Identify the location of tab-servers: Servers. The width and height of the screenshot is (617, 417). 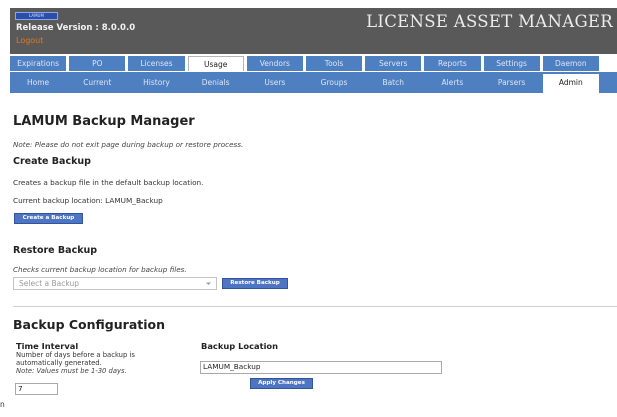
(393, 63).